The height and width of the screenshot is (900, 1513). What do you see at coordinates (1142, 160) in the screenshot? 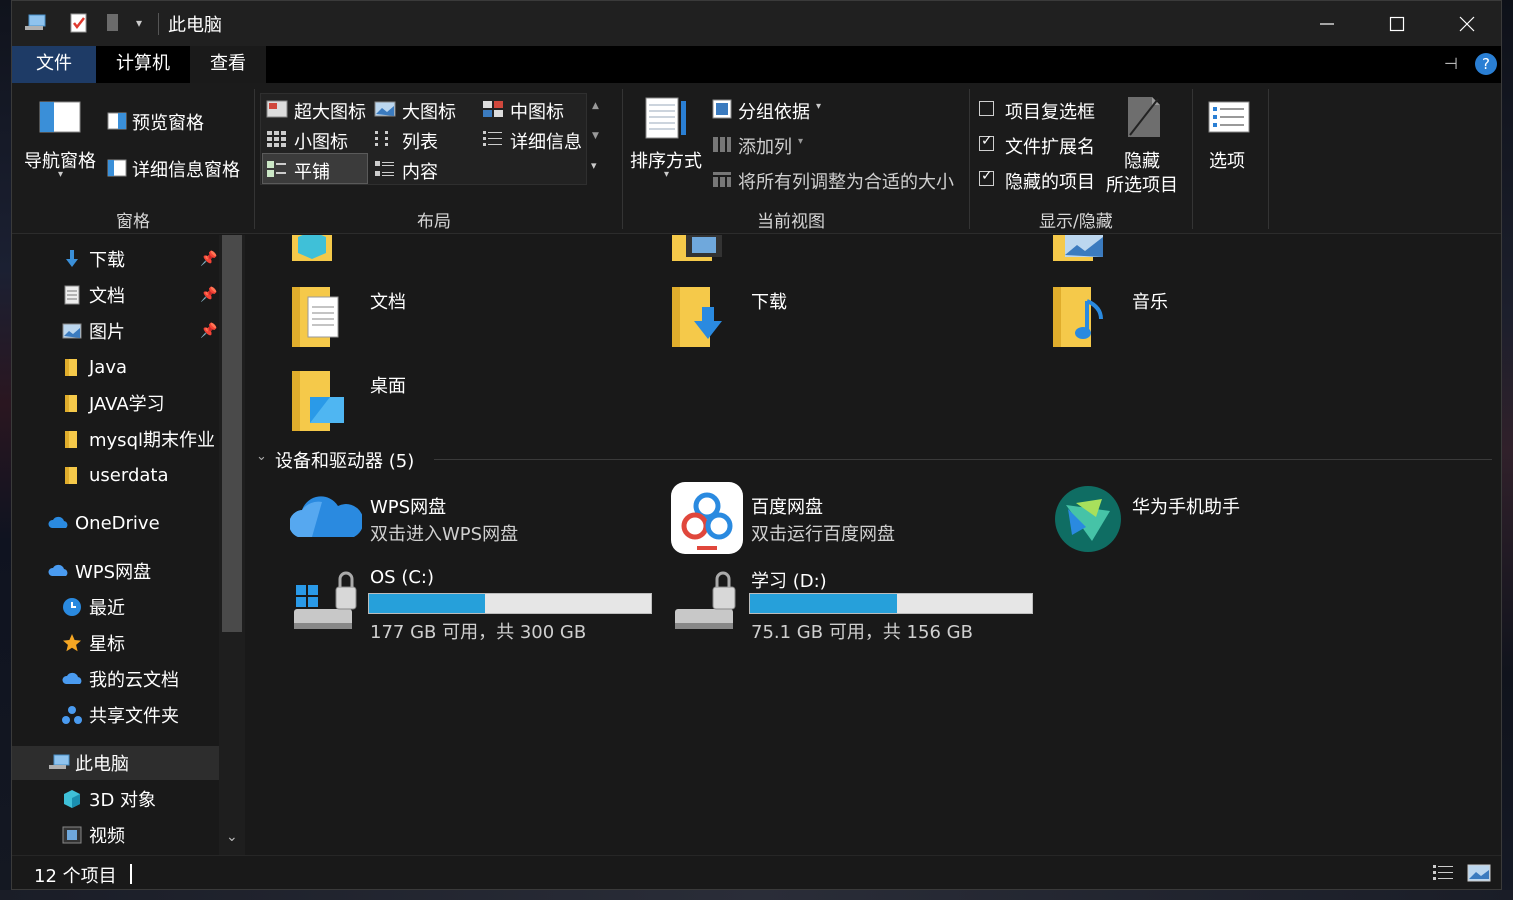
I see `hide-selected-line1: 隐藏` at bounding box center [1142, 160].